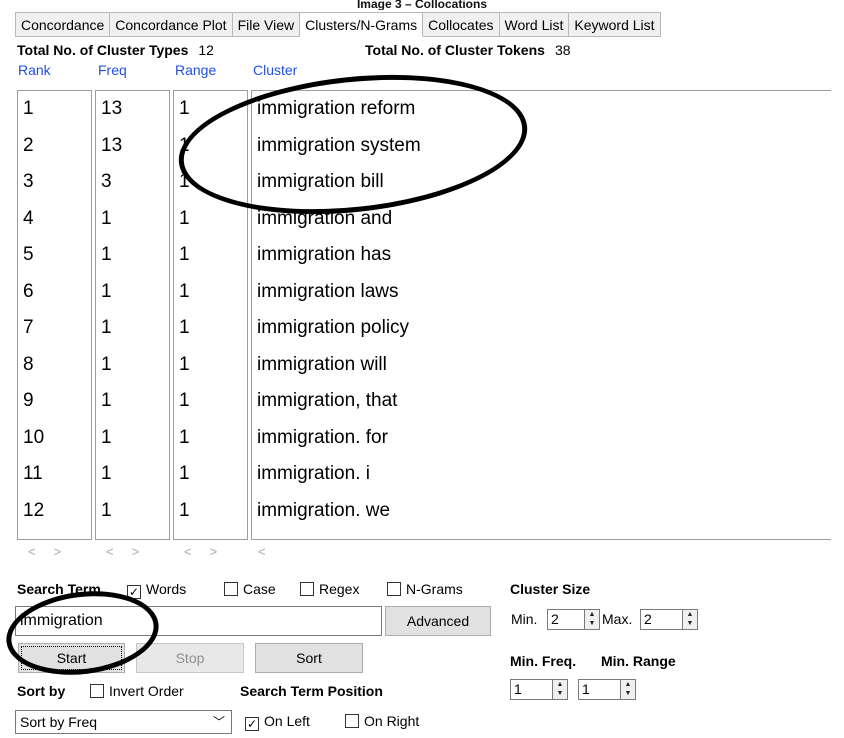 Image resolution: width=844 pixels, height=738 pixels. What do you see at coordinates (54, 401) in the screenshot?
I see `rank-cell: 9` at bounding box center [54, 401].